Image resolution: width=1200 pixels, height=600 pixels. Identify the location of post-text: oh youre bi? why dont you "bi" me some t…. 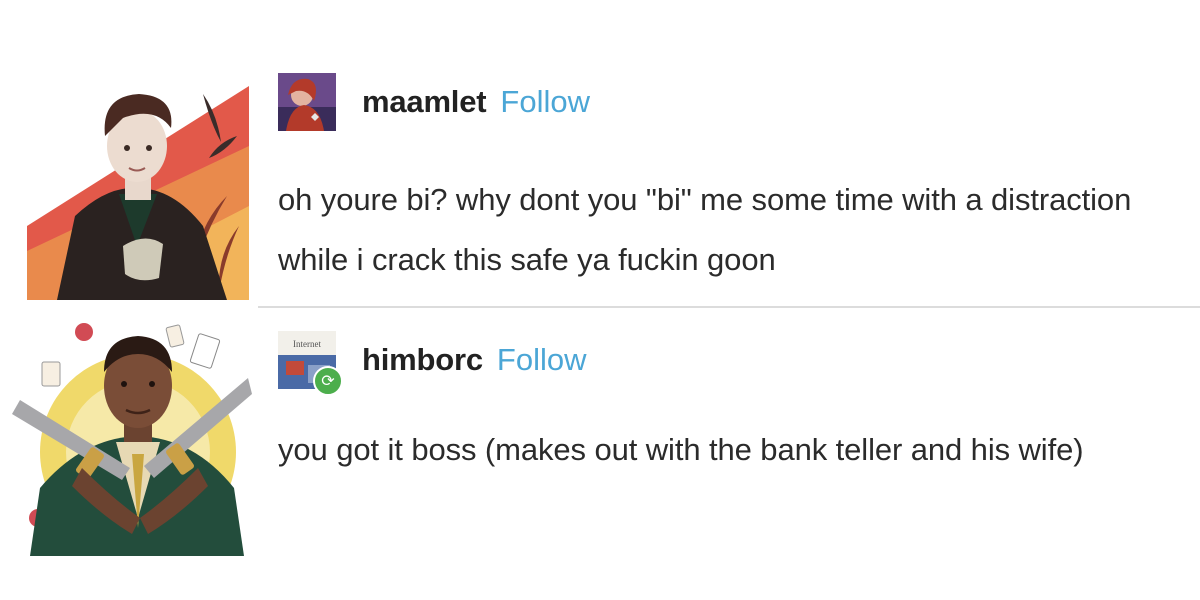
(705, 229).